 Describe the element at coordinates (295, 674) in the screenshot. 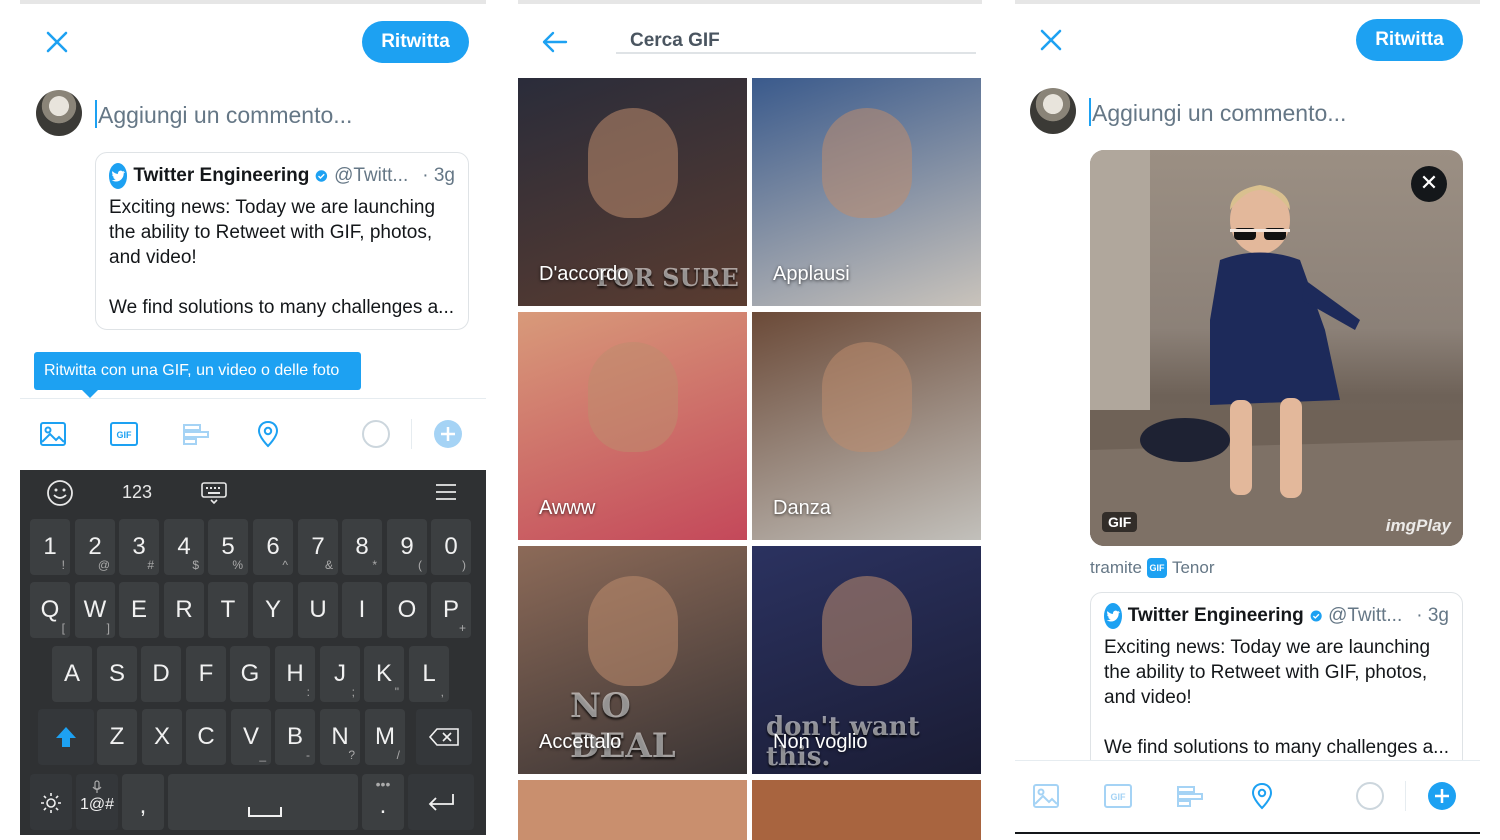

I see `key-h: H:` at that location.